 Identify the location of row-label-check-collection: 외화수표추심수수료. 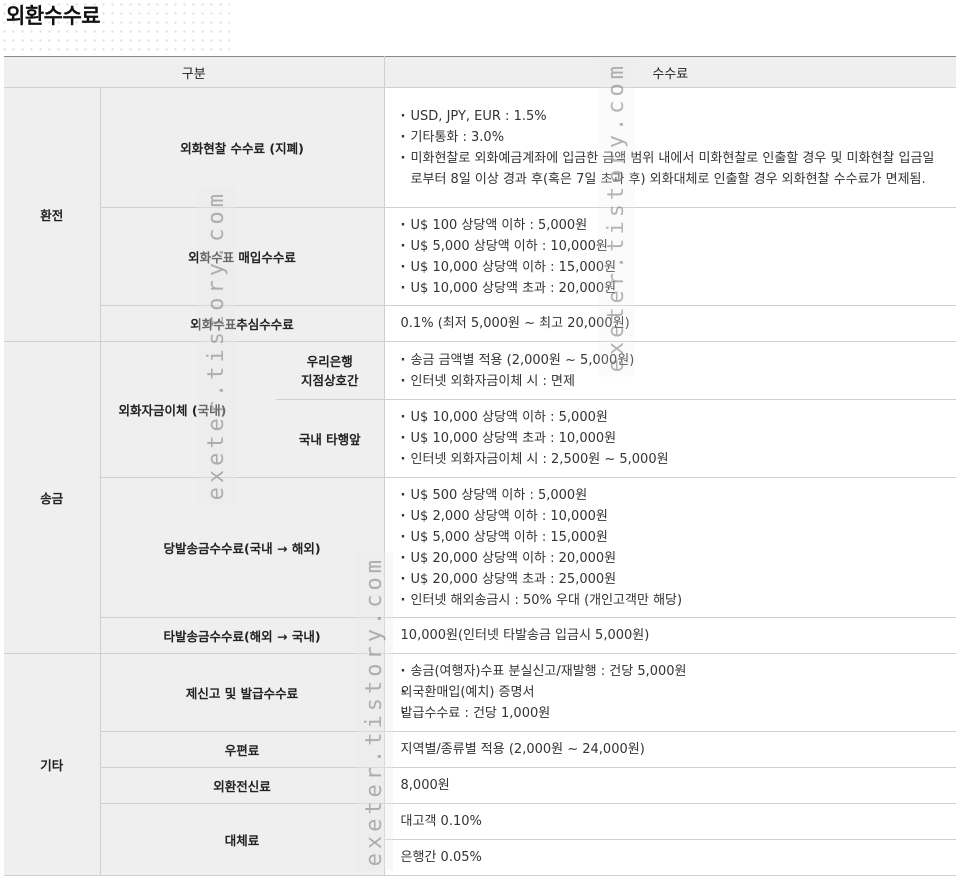
(242, 323).